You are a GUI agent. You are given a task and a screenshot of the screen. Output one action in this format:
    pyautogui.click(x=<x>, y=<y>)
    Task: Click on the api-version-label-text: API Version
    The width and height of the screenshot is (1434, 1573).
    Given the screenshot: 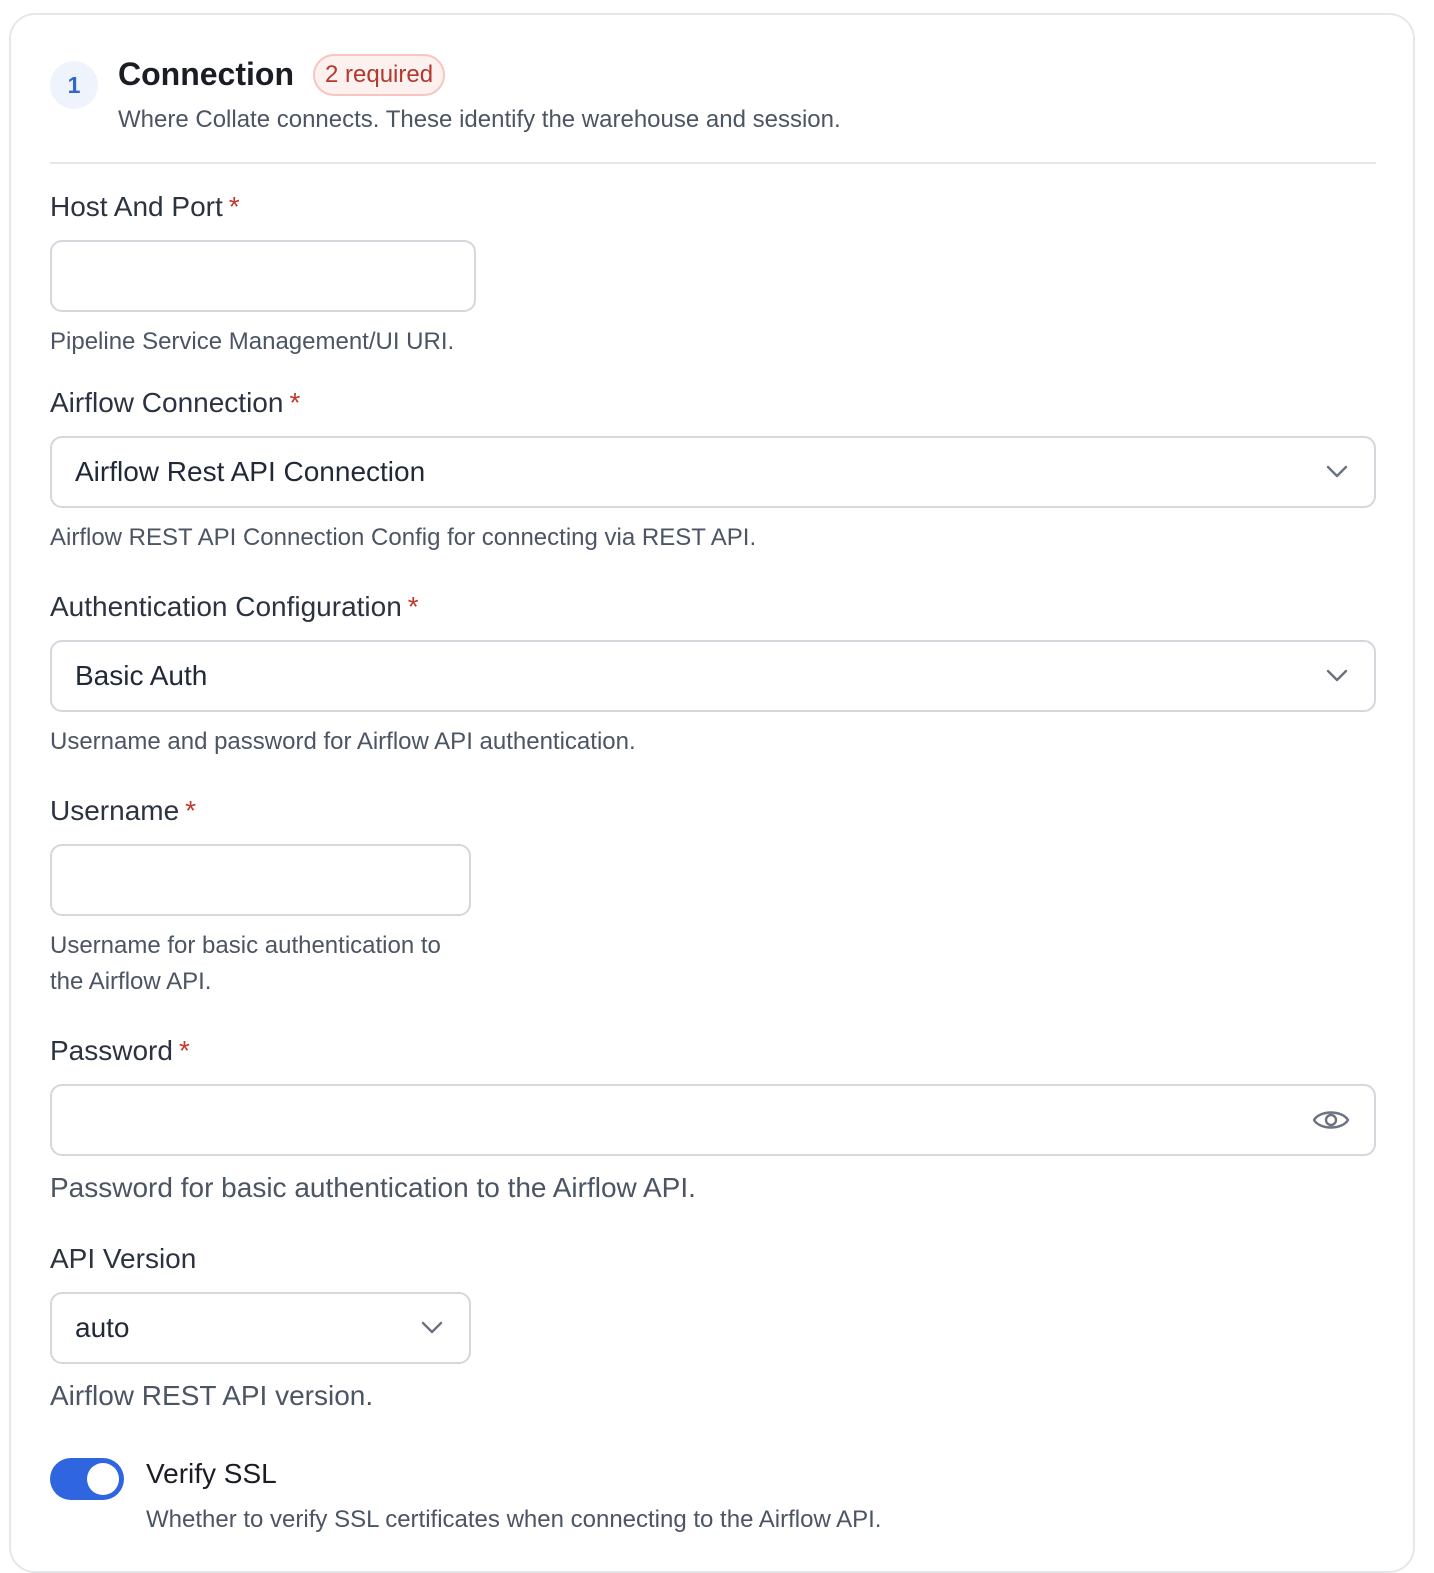 What is the action you would take?
    pyautogui.click(x=123, y=1258)
    